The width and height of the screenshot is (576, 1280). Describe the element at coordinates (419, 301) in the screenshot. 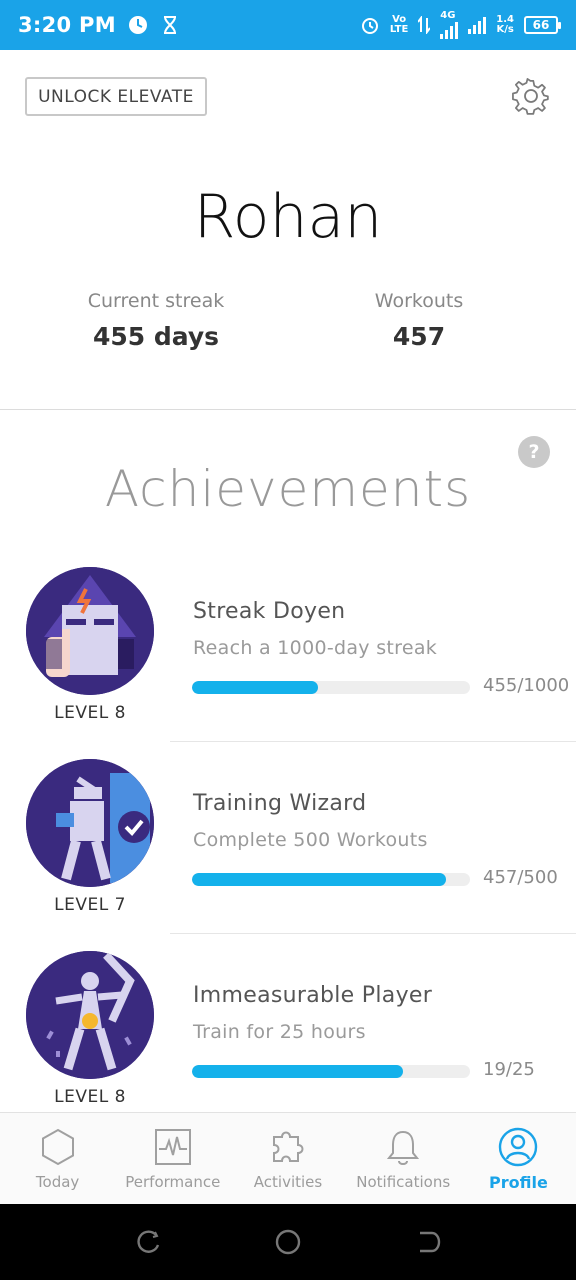

I see `workouts-label: Workouts` at that location.